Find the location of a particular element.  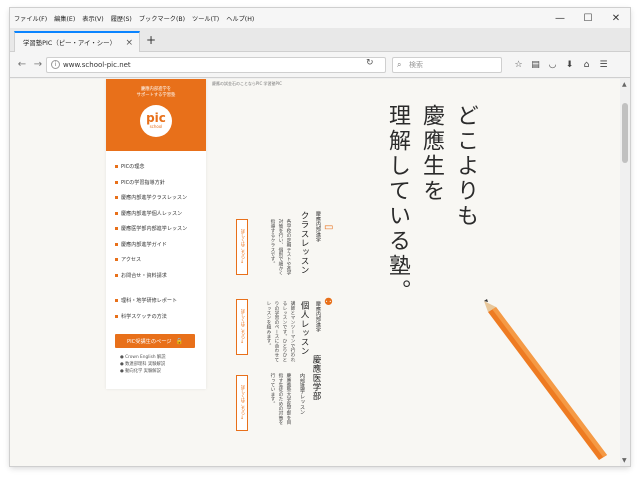

download-icon: ⬇ is located at coordinates (569, 65).